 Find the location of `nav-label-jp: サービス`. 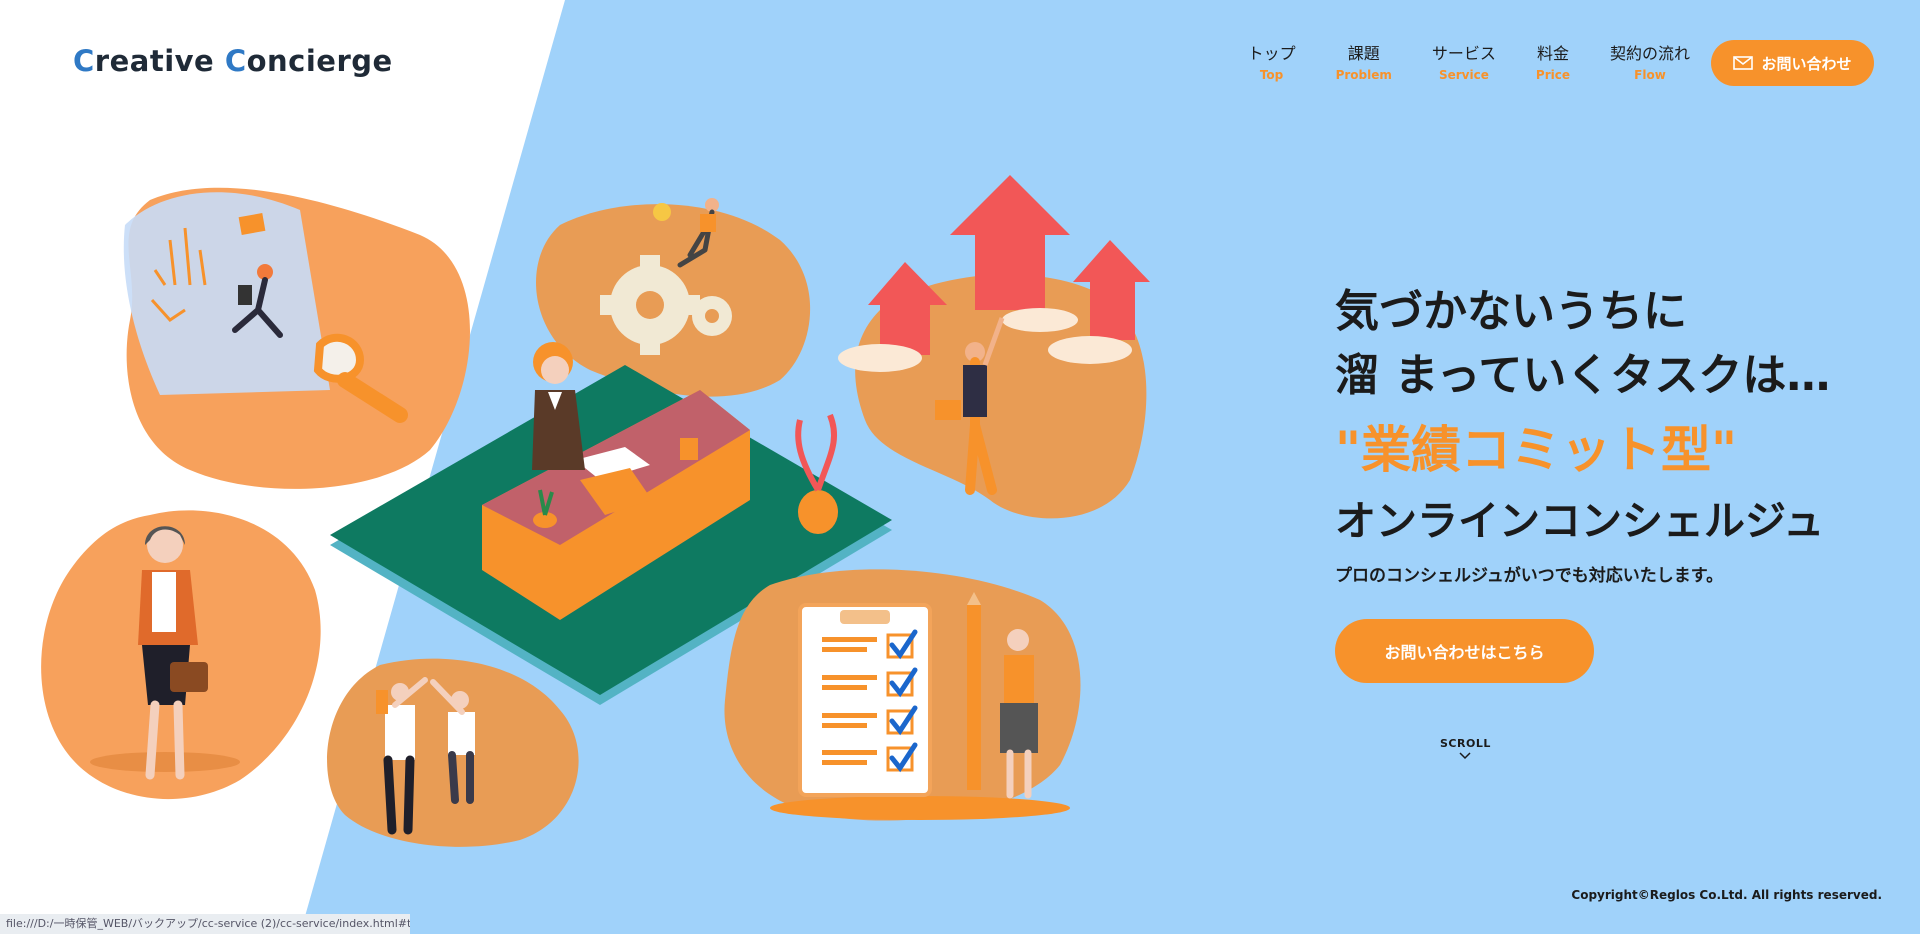

nav-label-jp: サービス is located at coordinates (1463, 53).